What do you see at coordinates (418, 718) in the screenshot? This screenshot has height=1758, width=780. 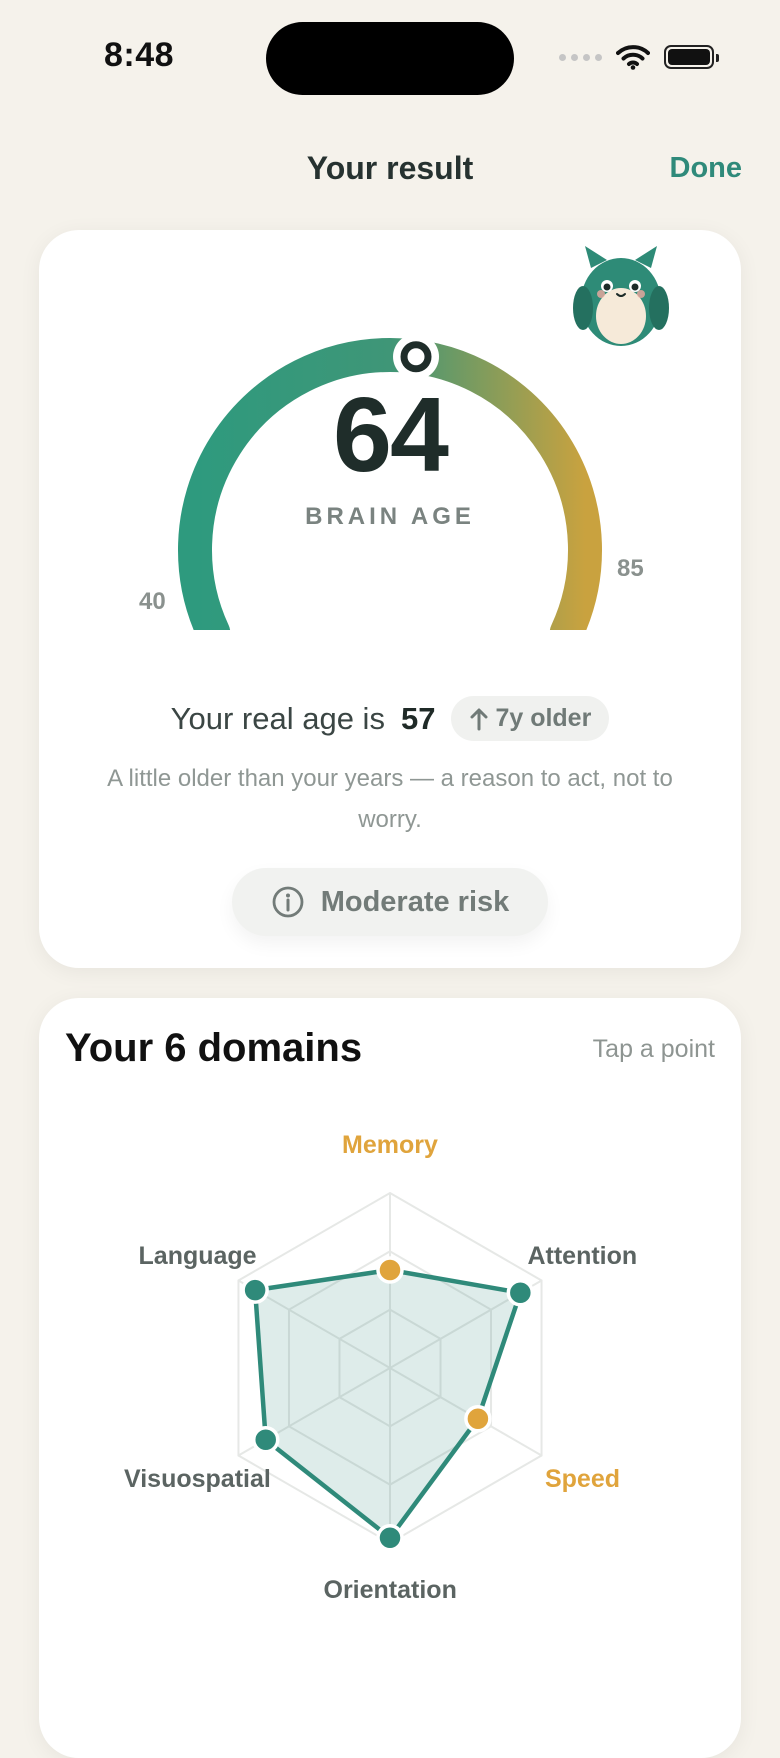 I see `real-age-value: 57` at bounding box center [418, 718].